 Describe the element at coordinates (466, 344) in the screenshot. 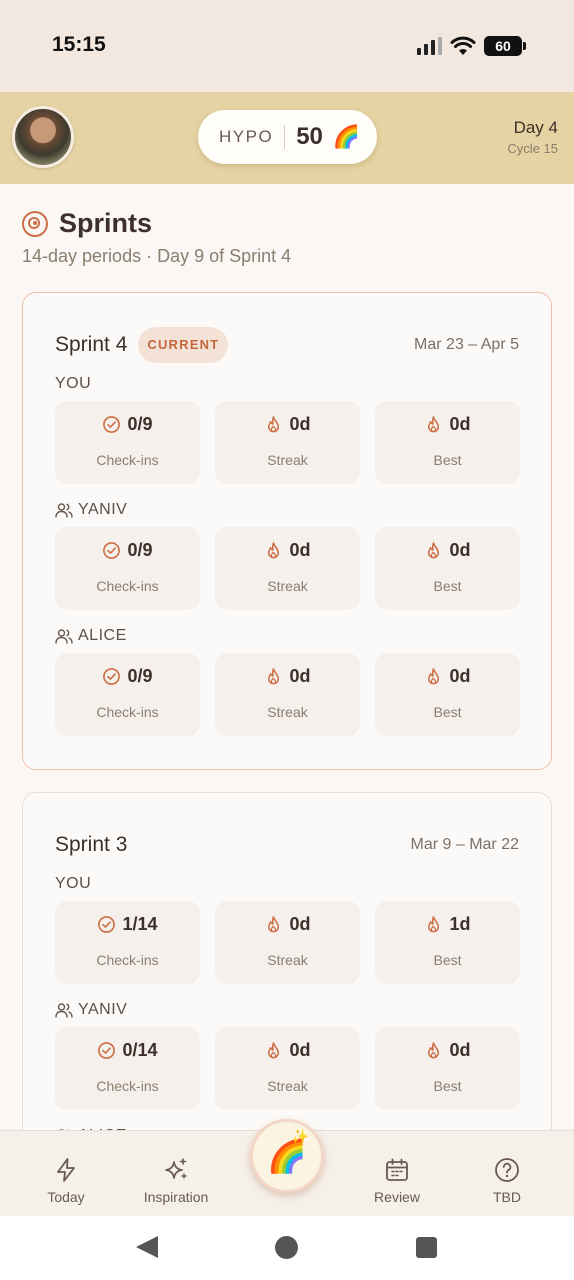

I see `sprint-dates: Mar 23 – Apr 5` at that location.